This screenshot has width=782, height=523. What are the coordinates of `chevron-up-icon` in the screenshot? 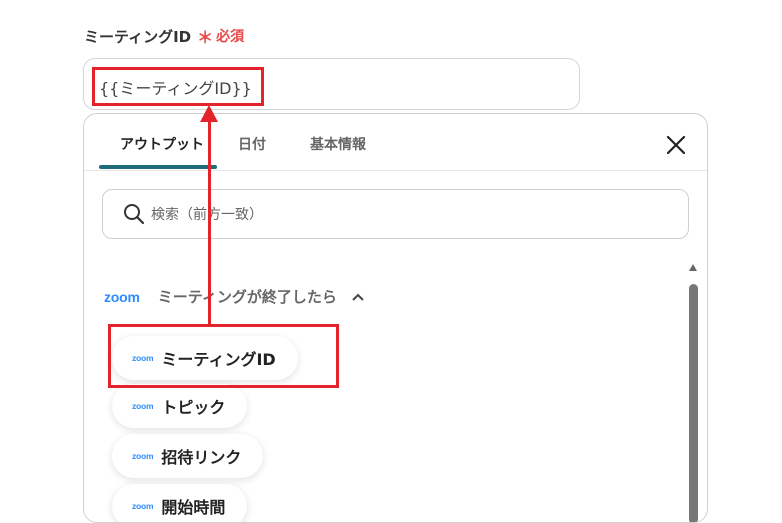 It's located at (358, 297).